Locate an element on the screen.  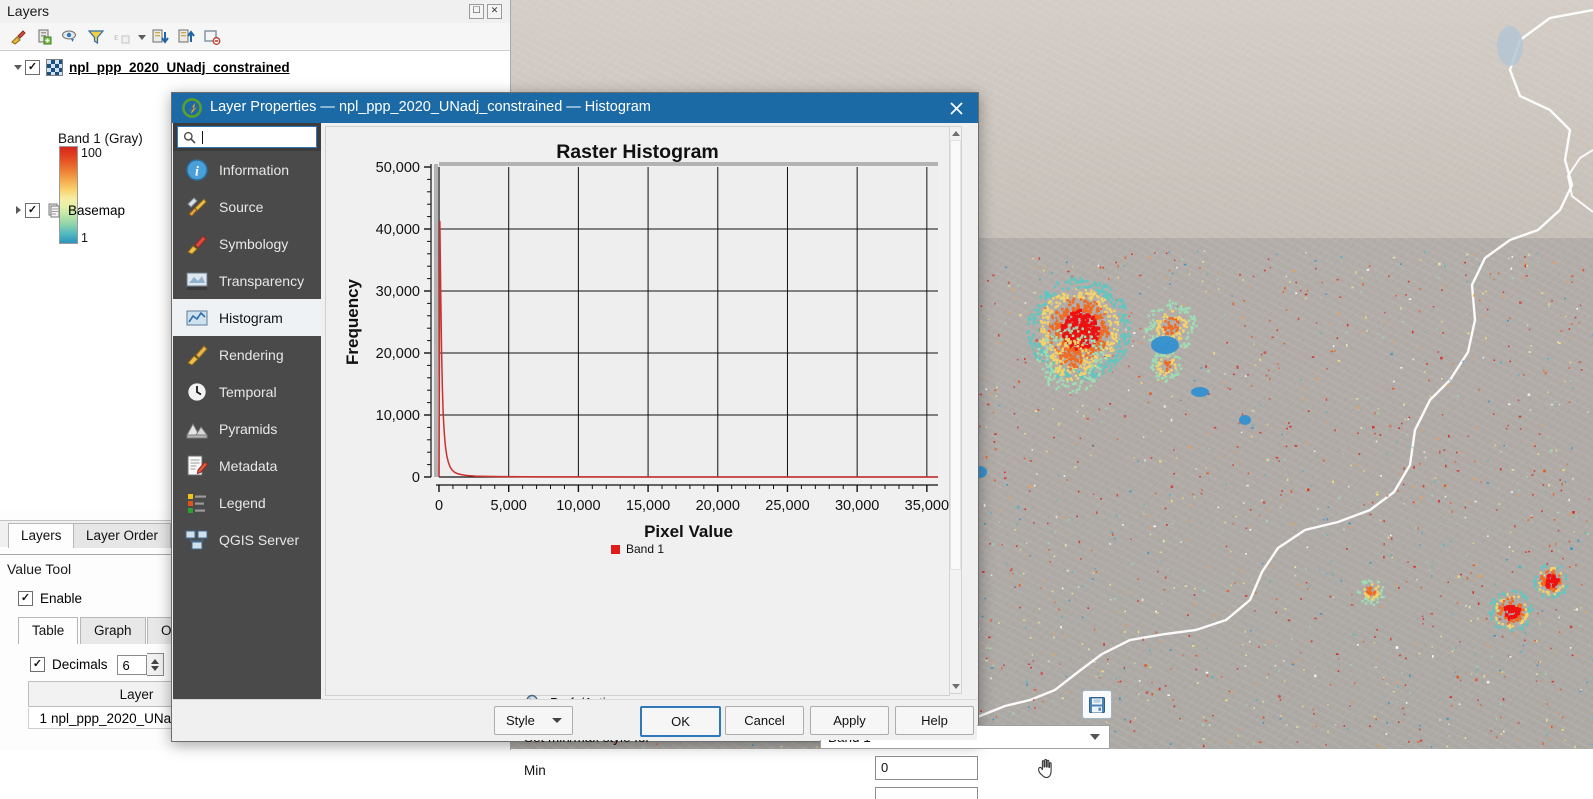
tab-layer-order: Layer Order is located at coordinates (122, 535).